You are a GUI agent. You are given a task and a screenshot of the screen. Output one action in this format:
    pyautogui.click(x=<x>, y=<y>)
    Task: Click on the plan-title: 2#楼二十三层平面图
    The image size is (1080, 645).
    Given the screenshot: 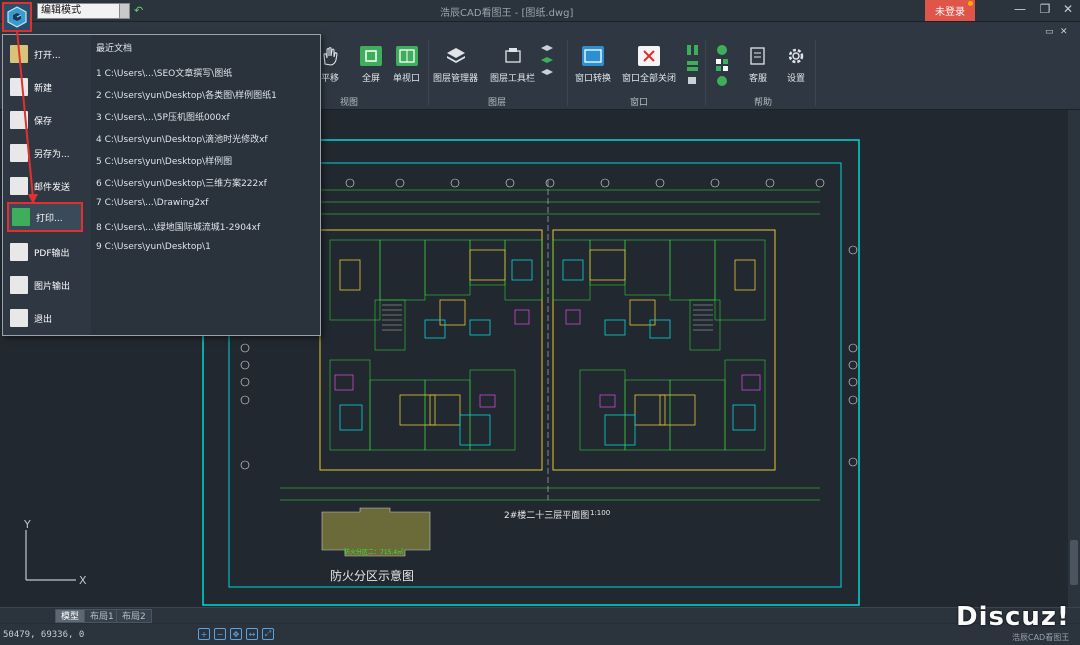 What is the action you would take?
    pyautogui.click(x=547, y=516)
    